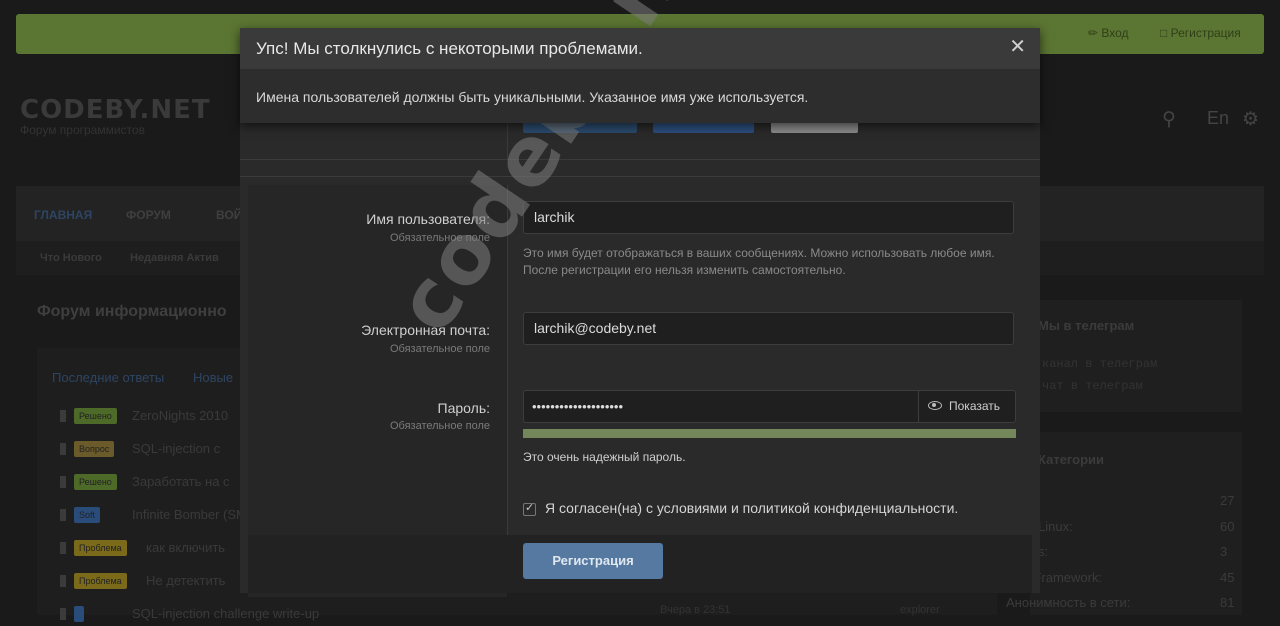 This screenshot has width=1280, height=626. Describe the element at coordinates (229, 215) in the screenshot. I see `nav-item-other: ВОЙ` at that location.